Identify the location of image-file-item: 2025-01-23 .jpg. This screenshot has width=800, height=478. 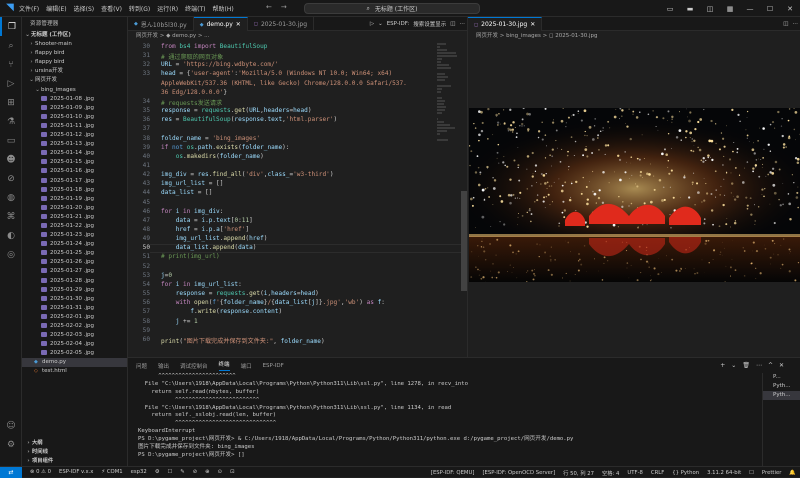
(74, 235).